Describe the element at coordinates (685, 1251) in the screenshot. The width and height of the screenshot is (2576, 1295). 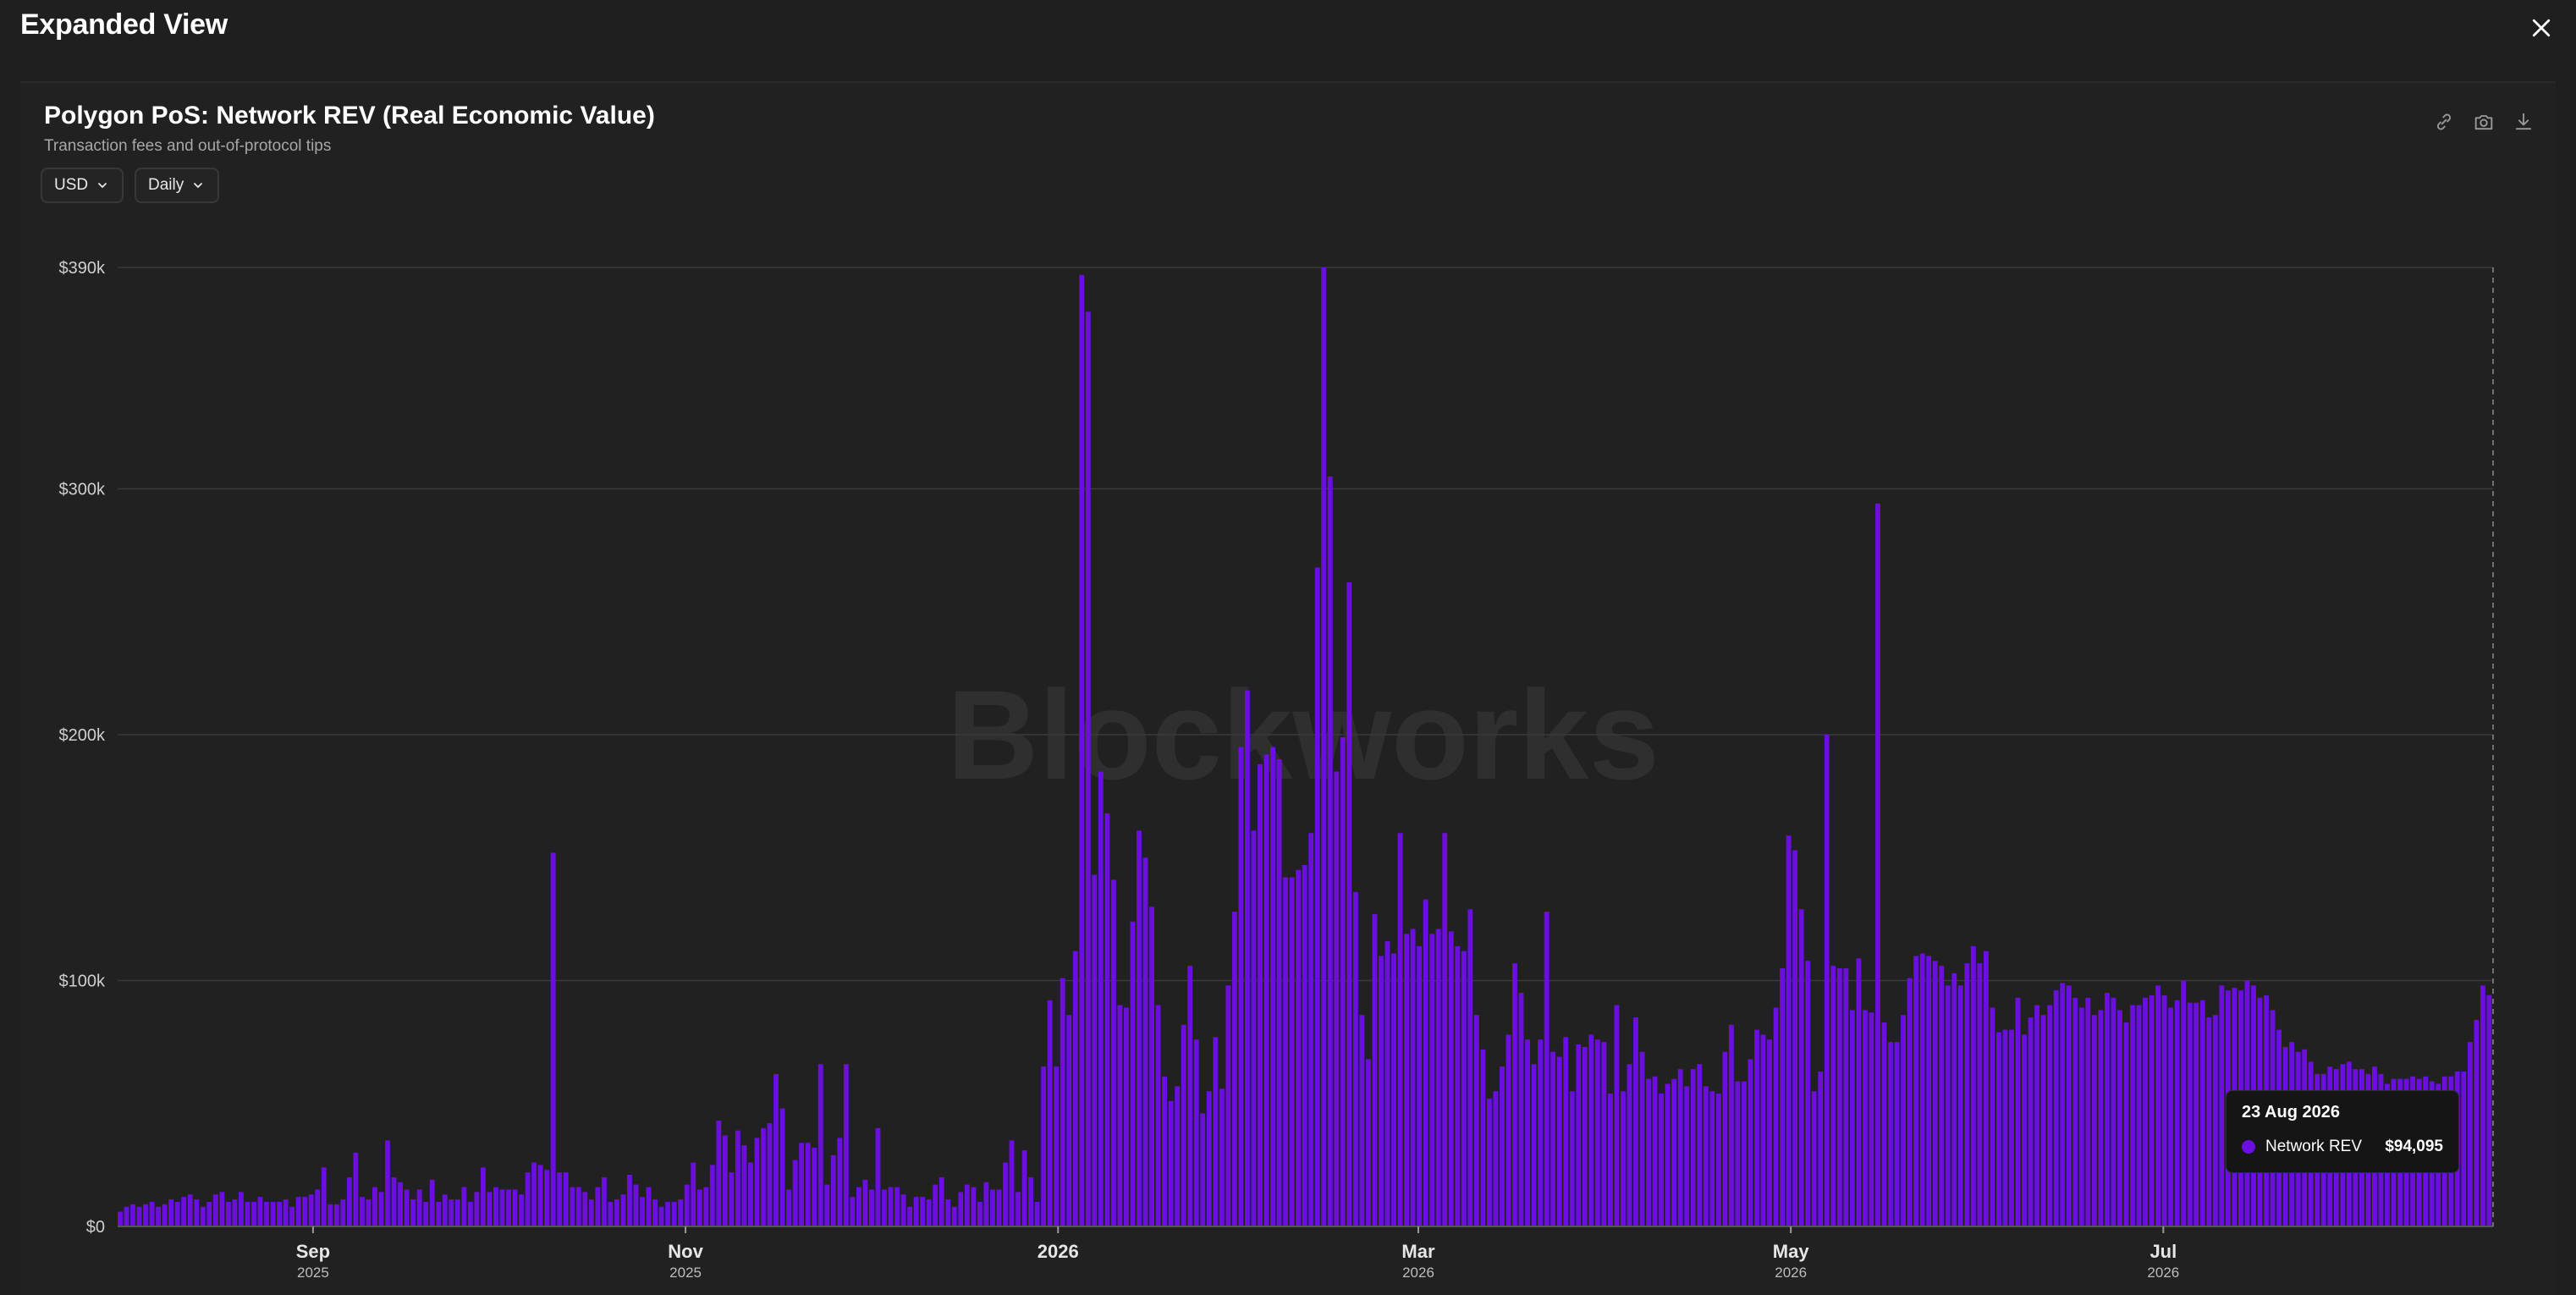
I see `x-tick-label: Nov` at that location.